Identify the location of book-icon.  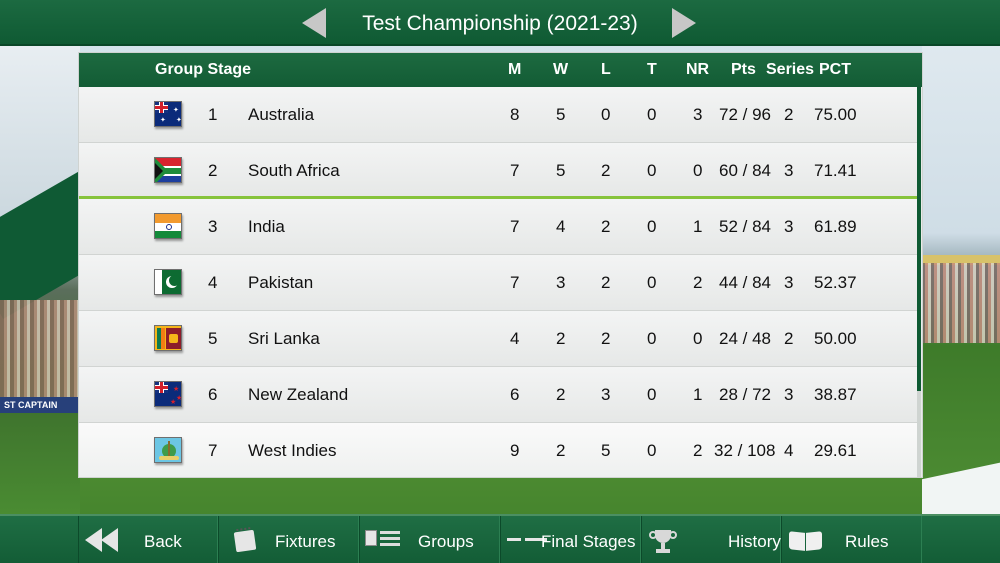
(806, 541).